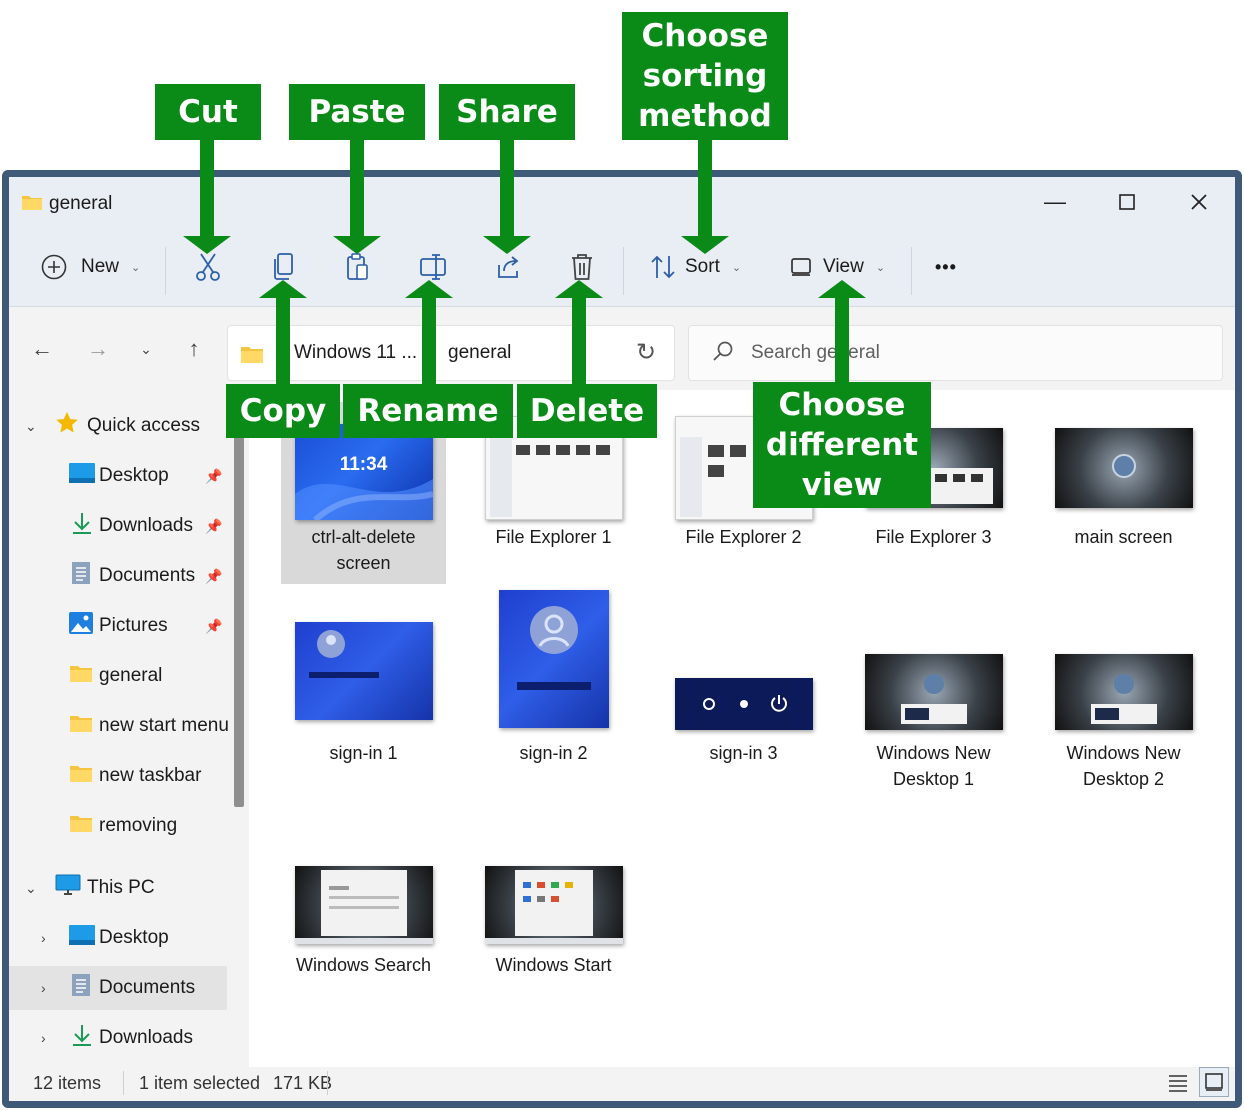  What do you see at coordinates (702, 266) in the screenshot?
I see `sort-label: Sort` at bounding box center [702, 266].